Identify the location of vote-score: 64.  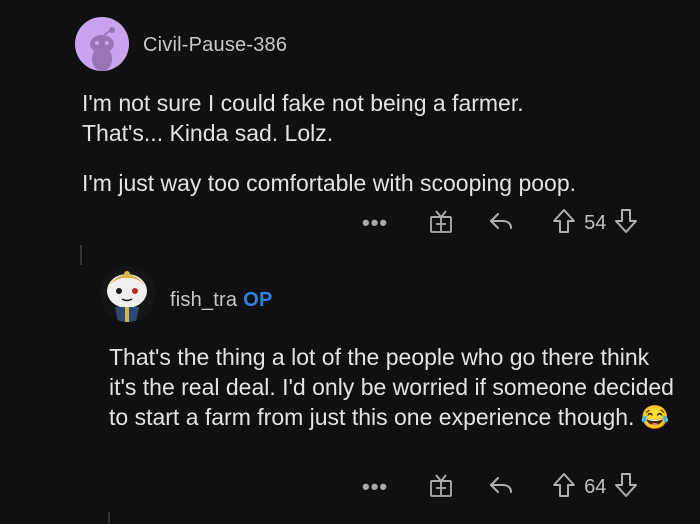
(595, 486).